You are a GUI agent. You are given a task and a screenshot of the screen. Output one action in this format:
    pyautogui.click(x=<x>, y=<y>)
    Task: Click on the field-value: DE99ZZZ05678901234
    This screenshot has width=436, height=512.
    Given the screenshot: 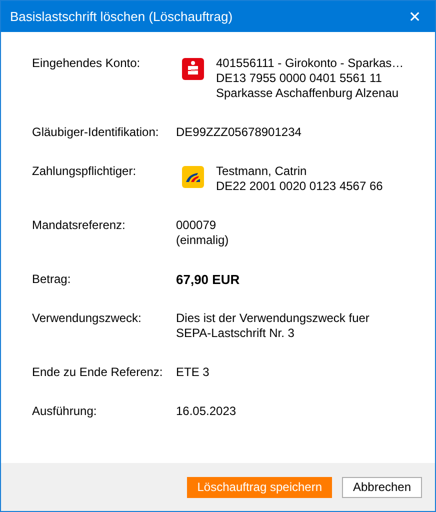 What is the action you would take?
    pyautogui.click(x=239, y=132)
    